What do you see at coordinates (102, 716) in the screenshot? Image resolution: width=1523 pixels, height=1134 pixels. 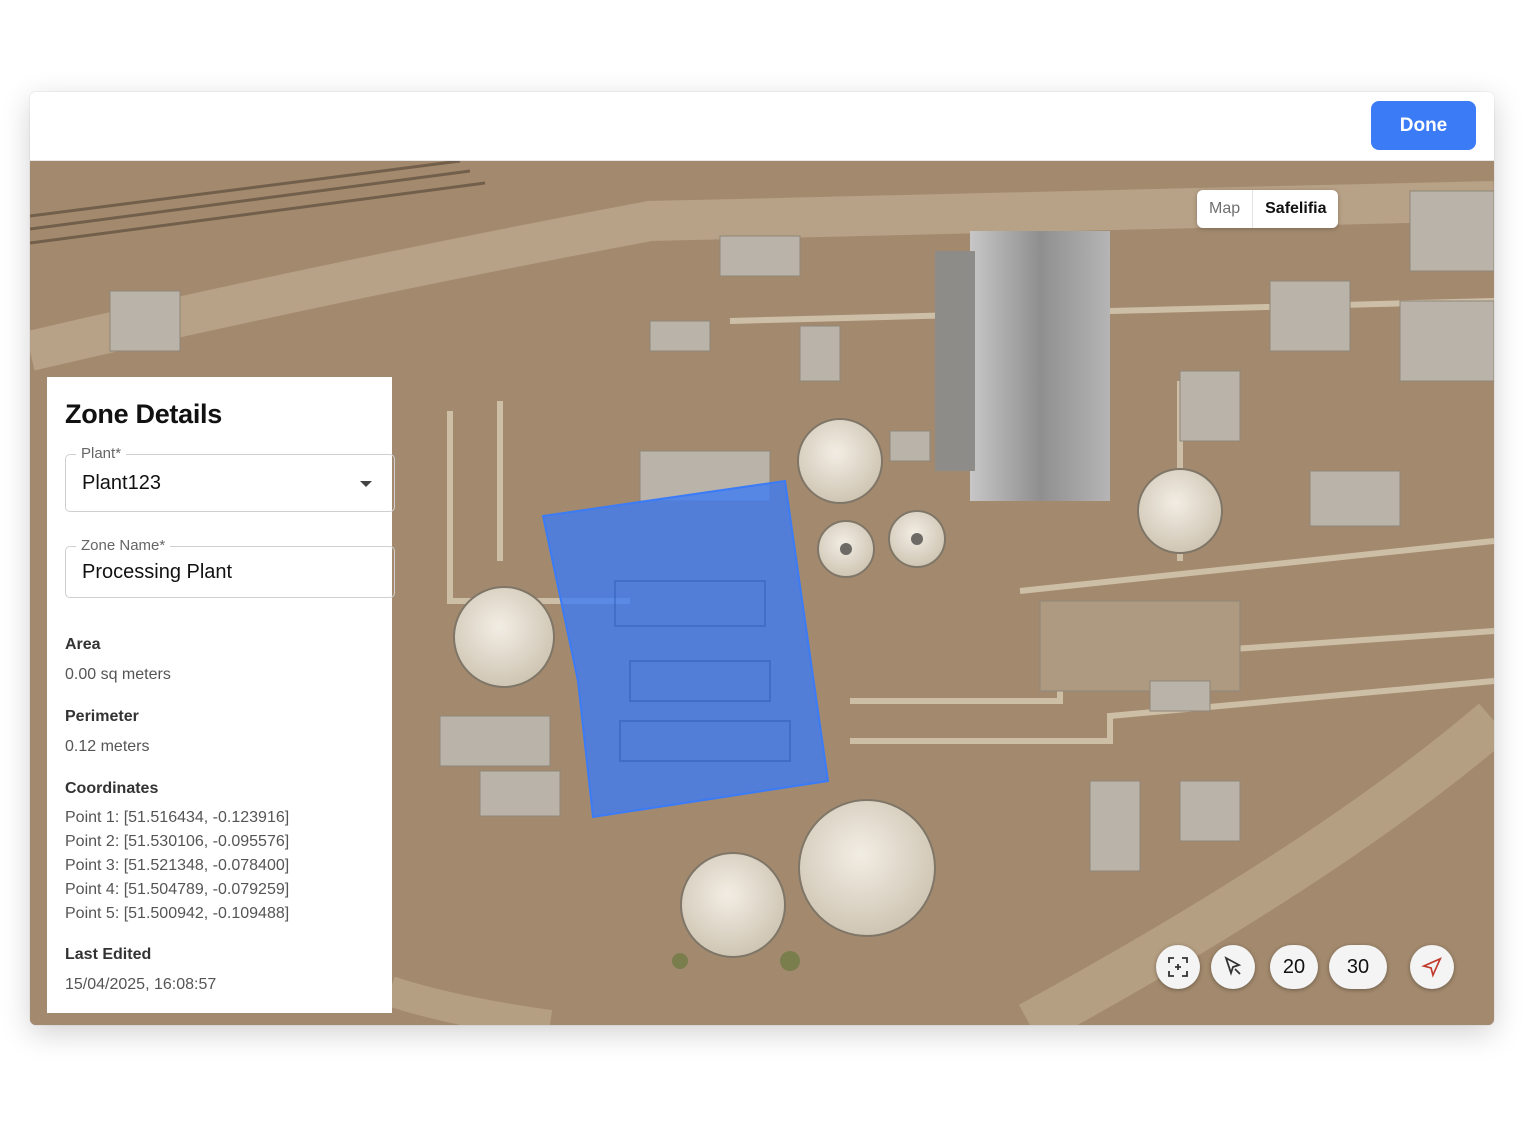 I see `perimeter-label: Perimeter` at bounding box center [102, 716].